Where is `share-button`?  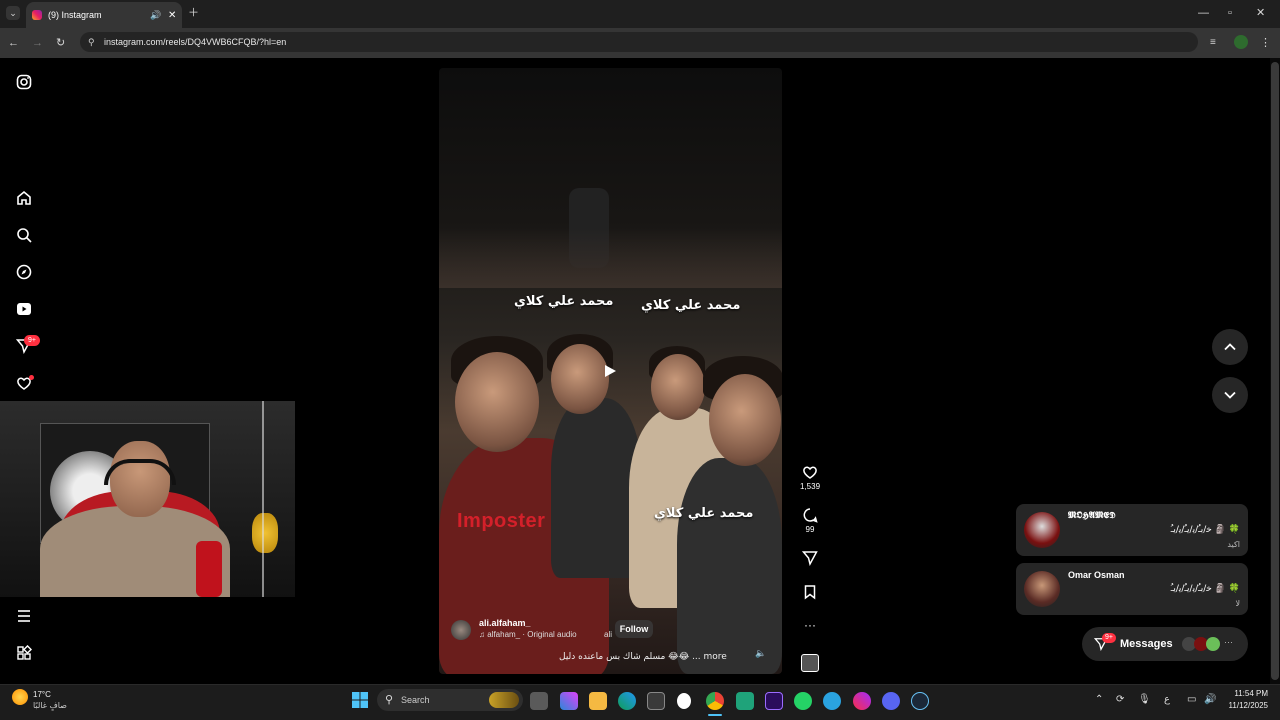
share-button is located at coordinates (810, 559).